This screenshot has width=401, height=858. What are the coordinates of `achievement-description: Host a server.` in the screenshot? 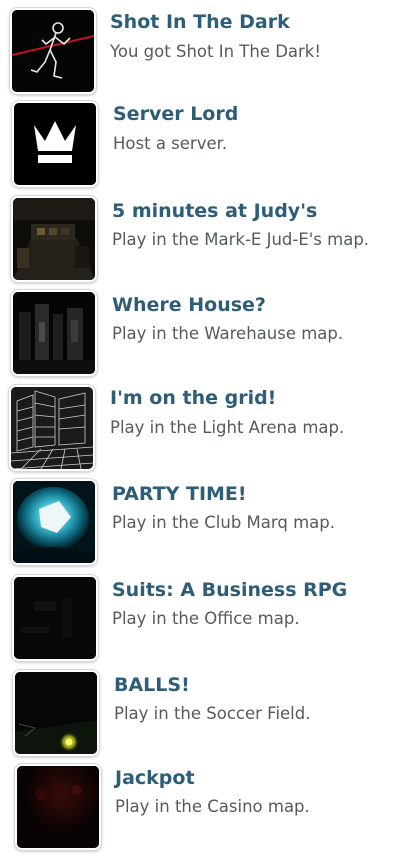 It's located at (170, 143).